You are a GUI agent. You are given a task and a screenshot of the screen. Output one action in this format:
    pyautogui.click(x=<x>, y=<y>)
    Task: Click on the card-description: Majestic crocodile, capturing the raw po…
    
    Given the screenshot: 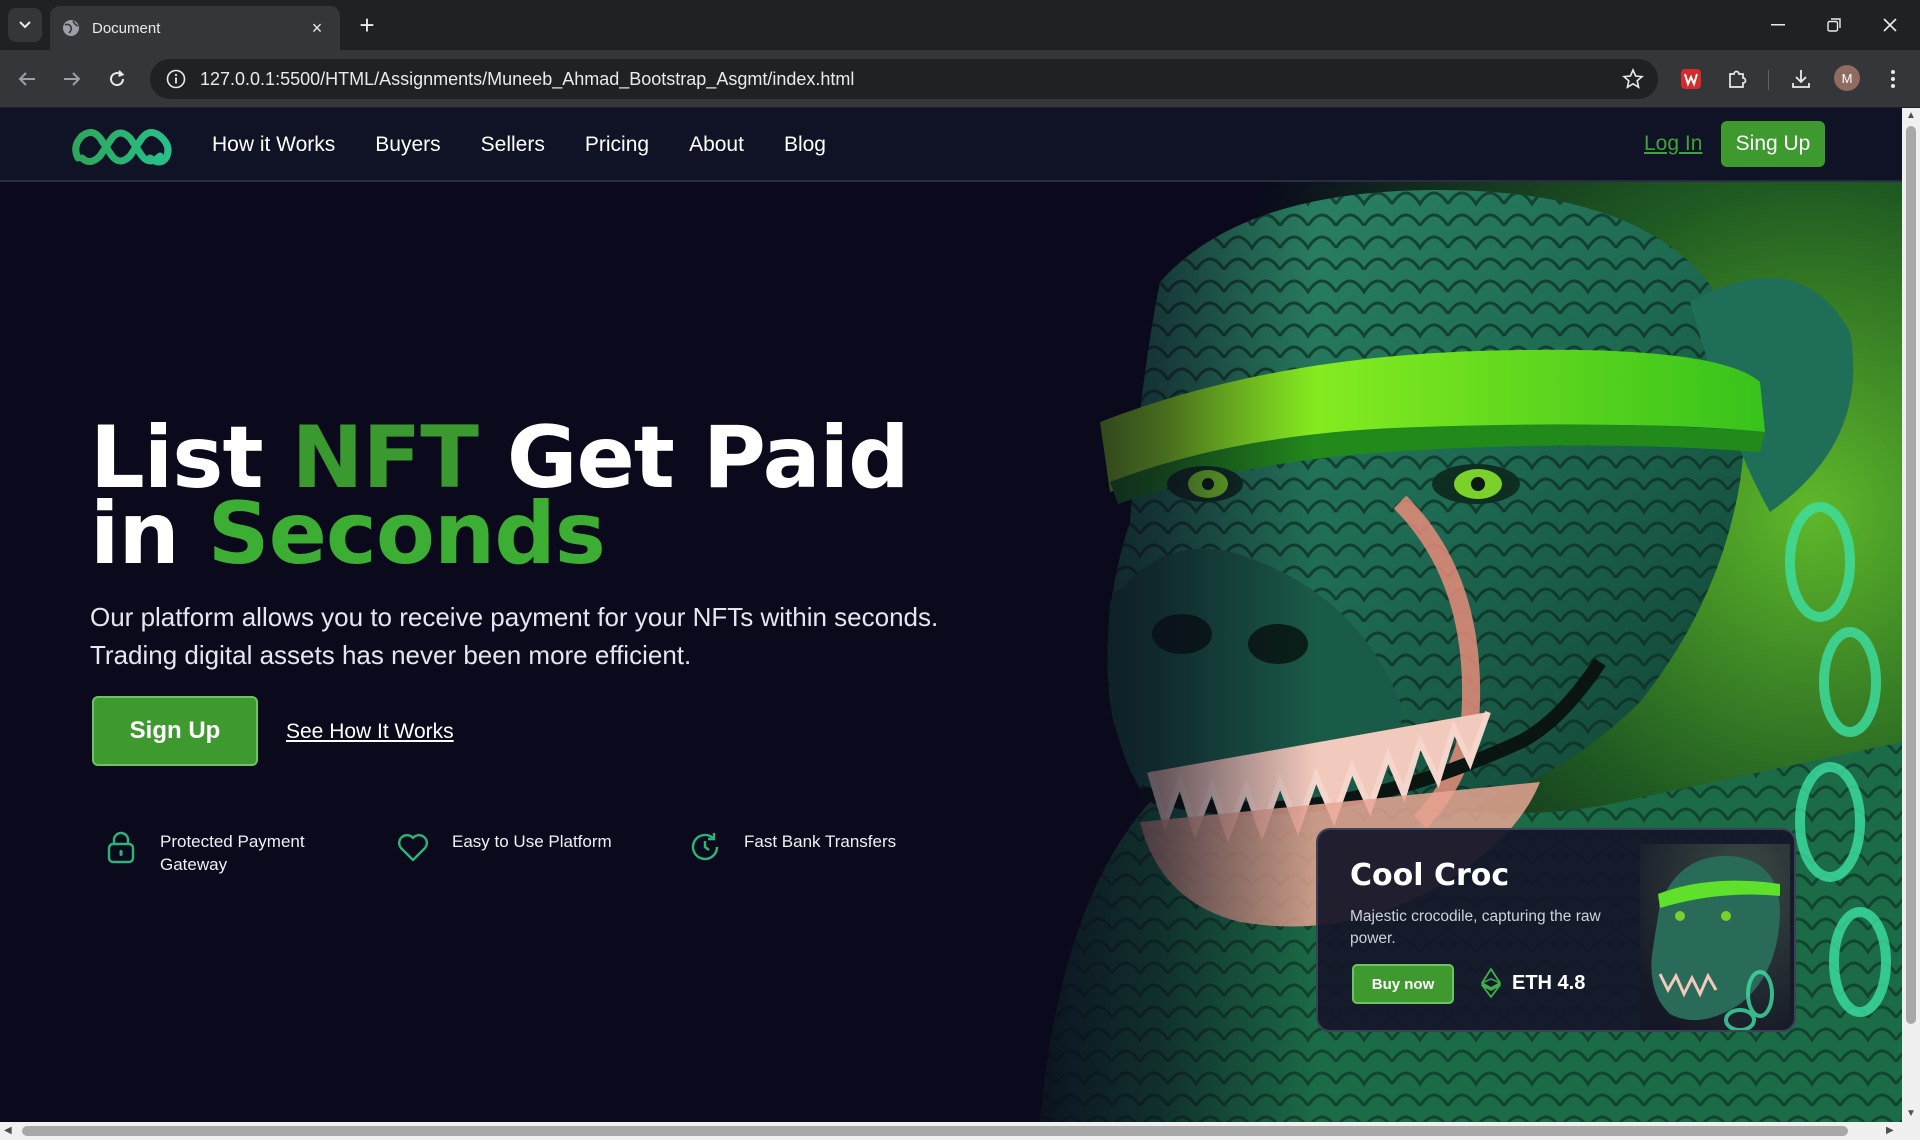 What is the action you would take?
    pyautogui.click(x=1475, y=927)
    